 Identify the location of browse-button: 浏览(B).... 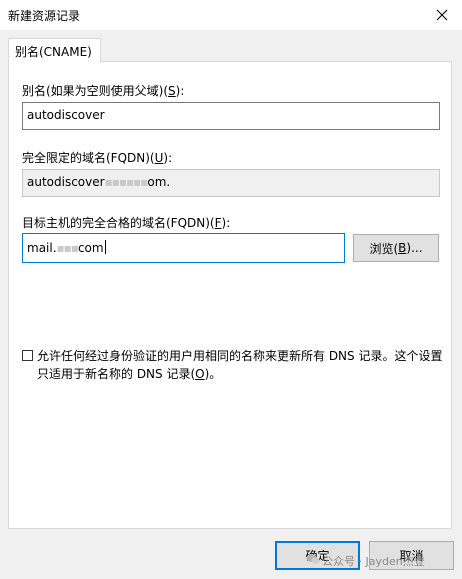
(396, 248).